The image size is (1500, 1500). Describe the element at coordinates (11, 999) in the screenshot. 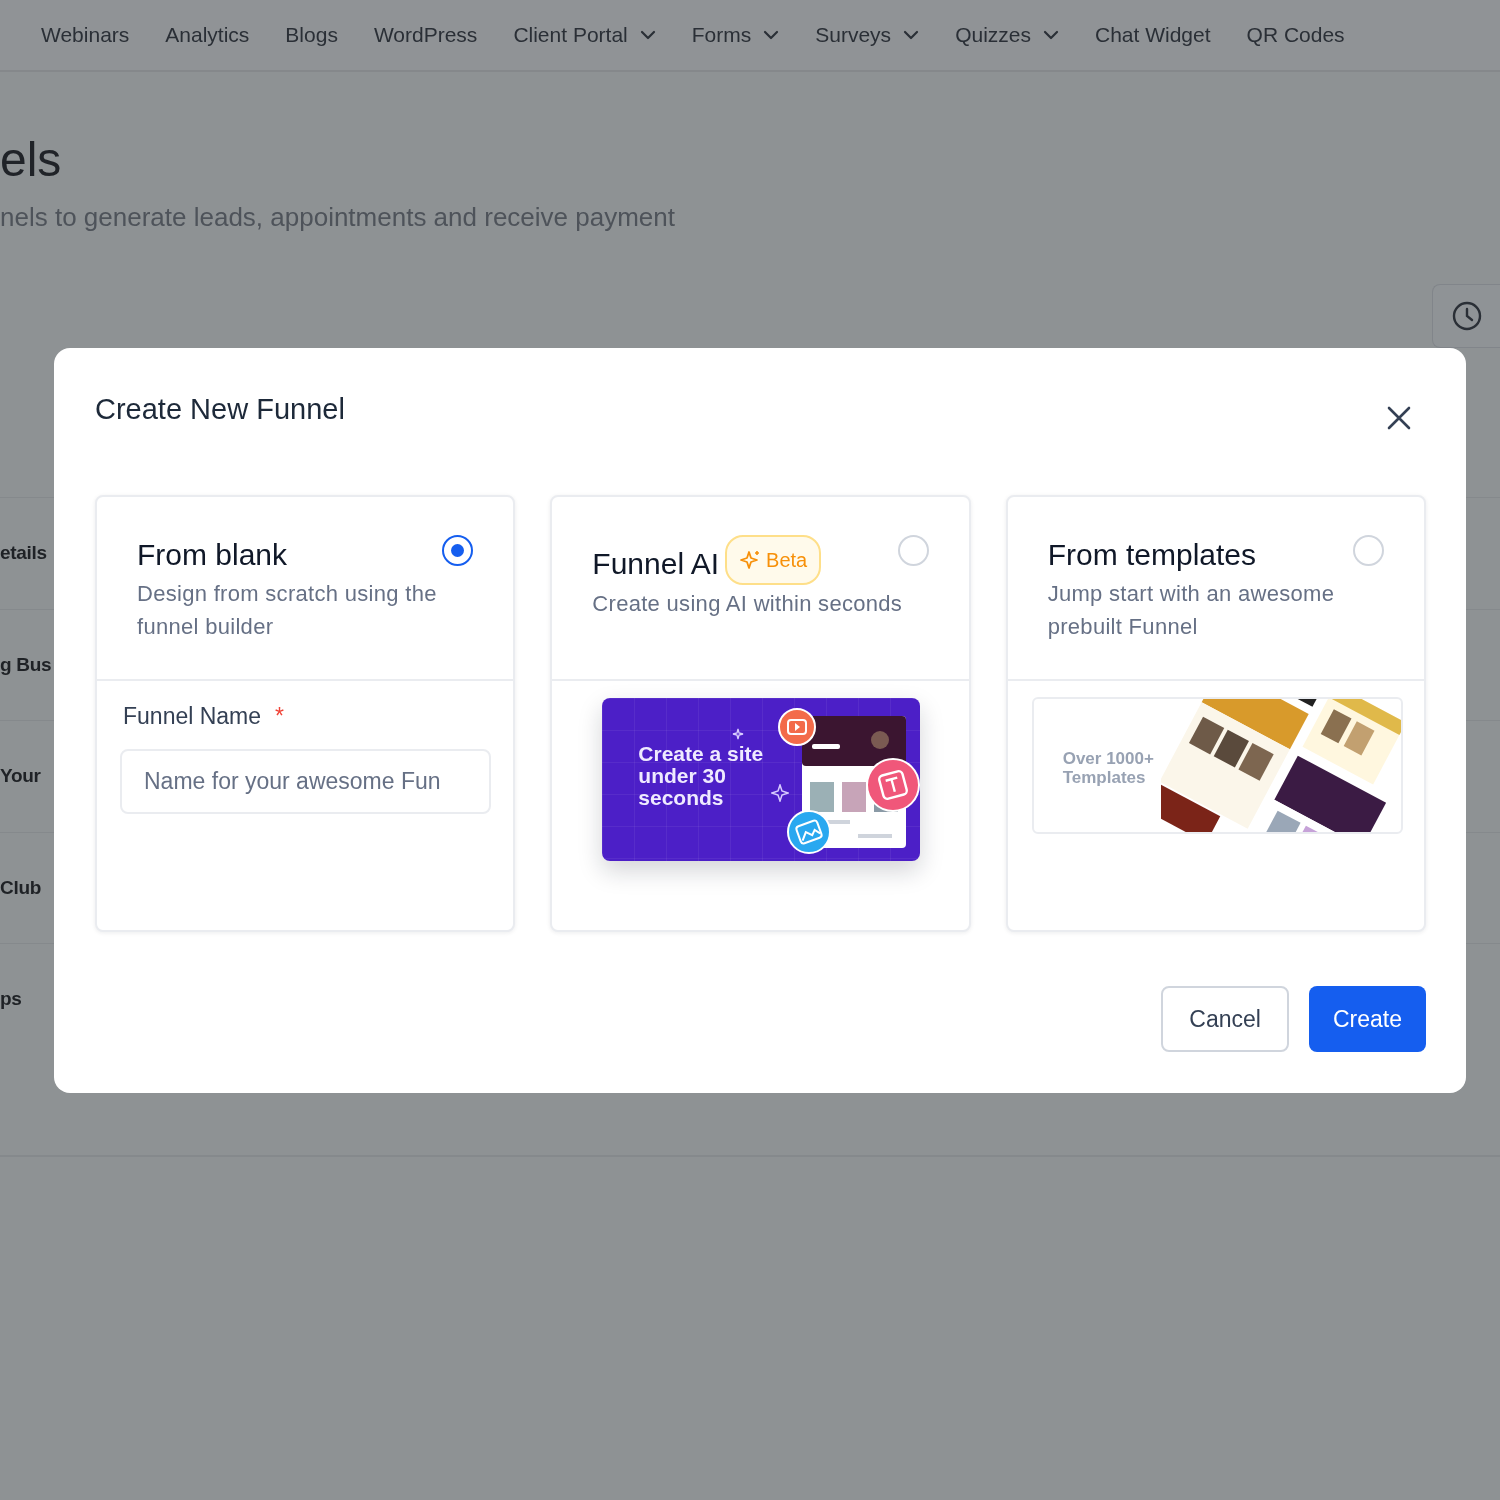

I see `list-item: ps` at that location.